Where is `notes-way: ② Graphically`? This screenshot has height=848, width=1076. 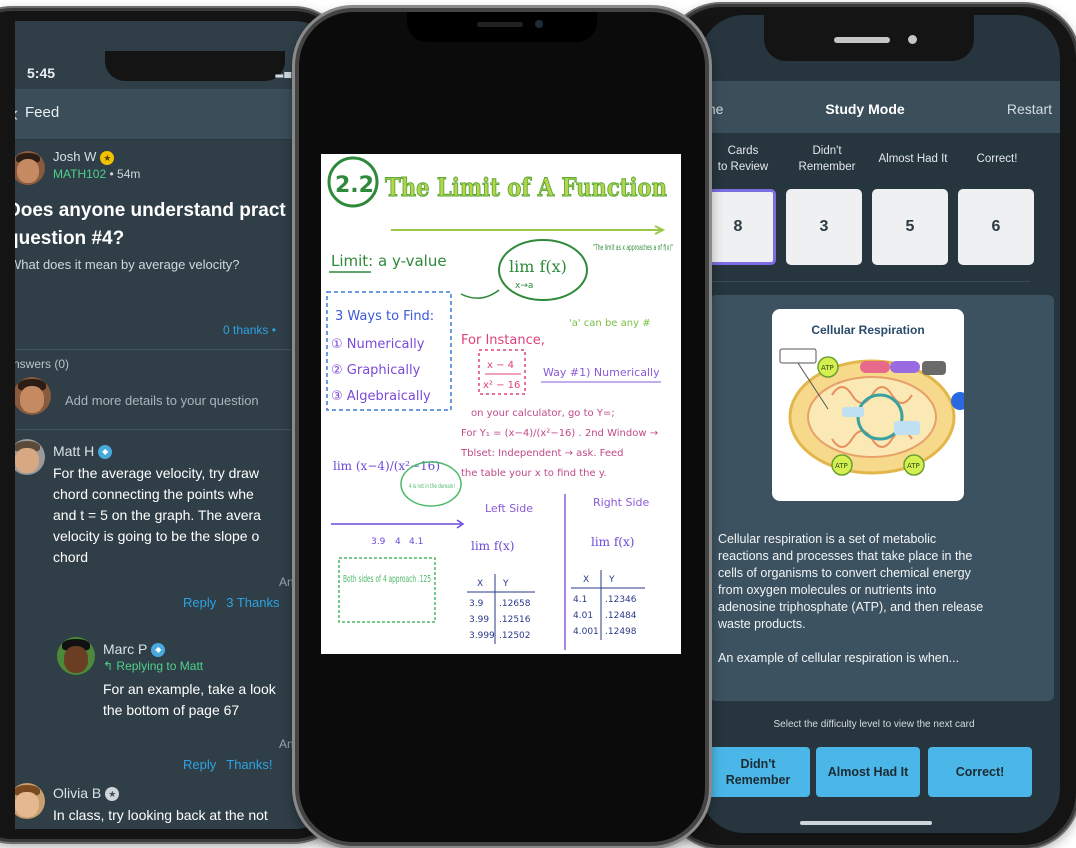 notes-way: ② Graphically is located at coordinates (376, 370).